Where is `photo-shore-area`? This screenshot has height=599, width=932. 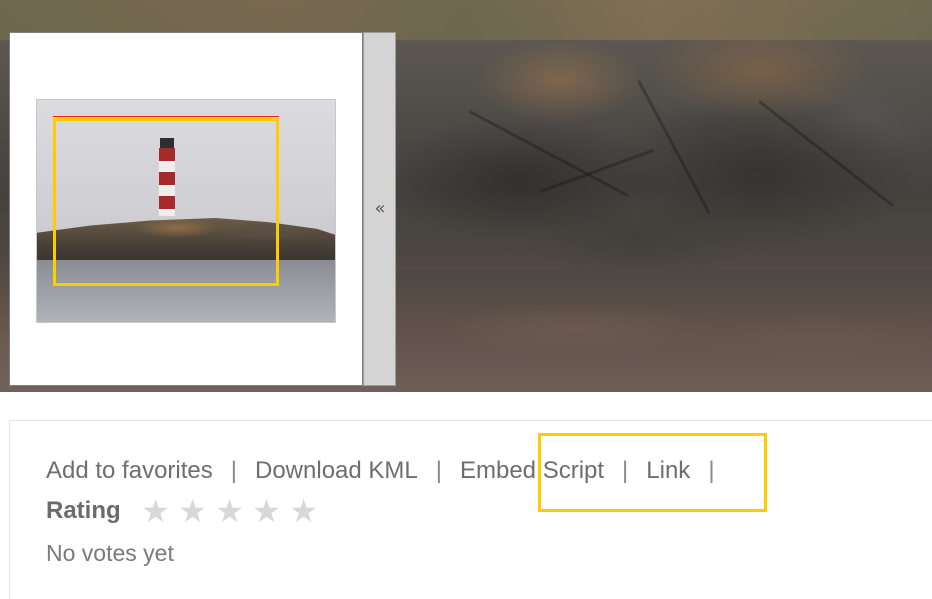
photo-shore-area is located at coordinates (664, 331).